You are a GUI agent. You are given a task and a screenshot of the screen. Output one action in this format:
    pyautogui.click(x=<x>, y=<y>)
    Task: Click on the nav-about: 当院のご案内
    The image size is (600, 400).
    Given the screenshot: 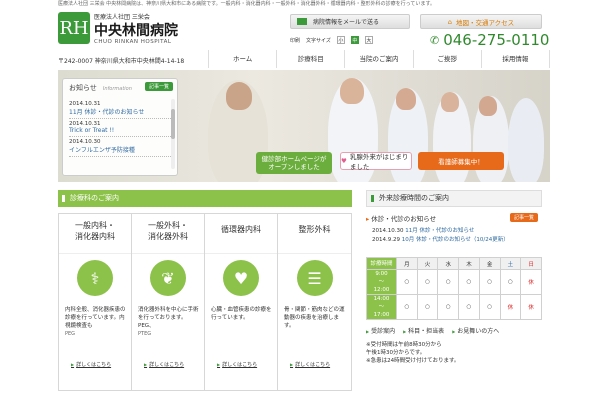 What is the action you would take?
    pyautogui.click(x=378, y=59)
    